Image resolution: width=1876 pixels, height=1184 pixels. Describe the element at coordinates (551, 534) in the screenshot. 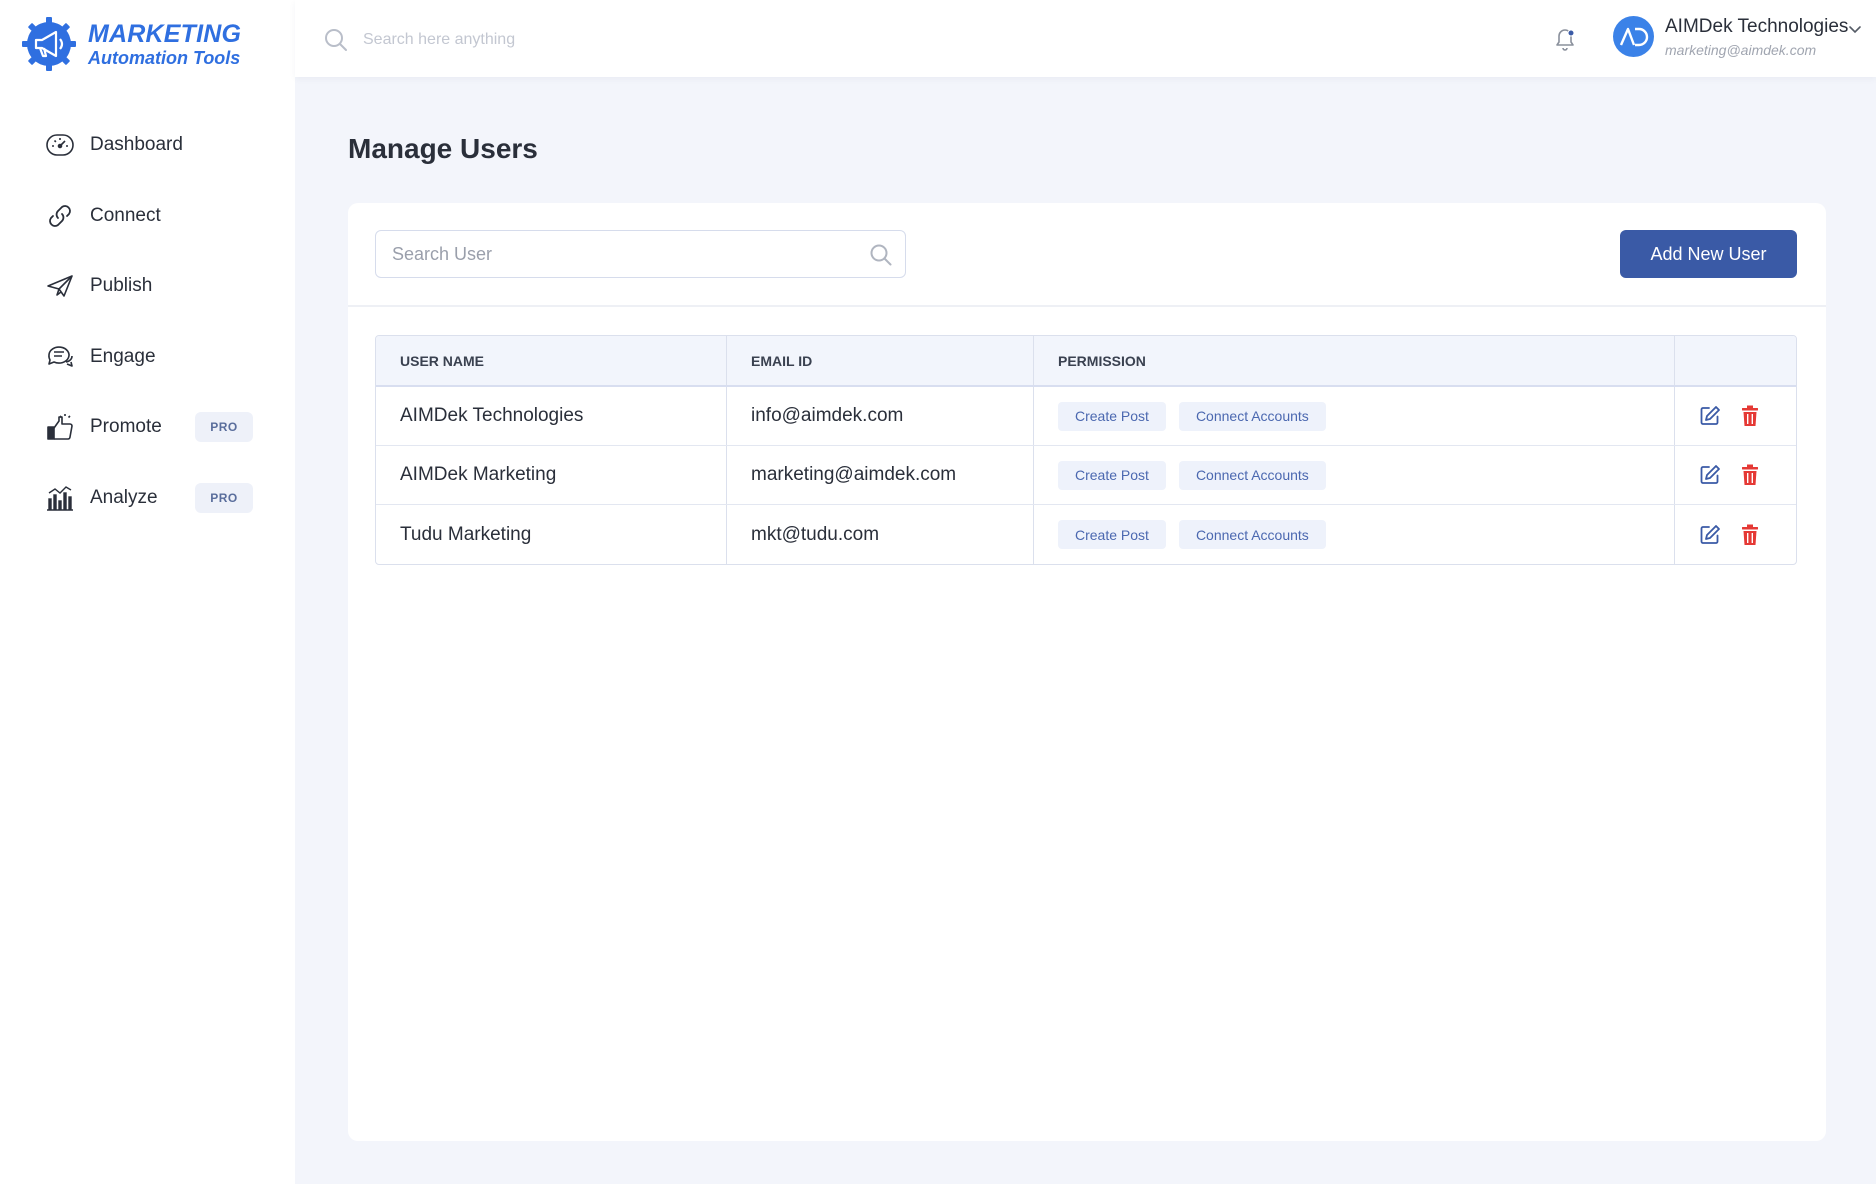

I see `user-name-cell: Tudu Marketing` at that location.